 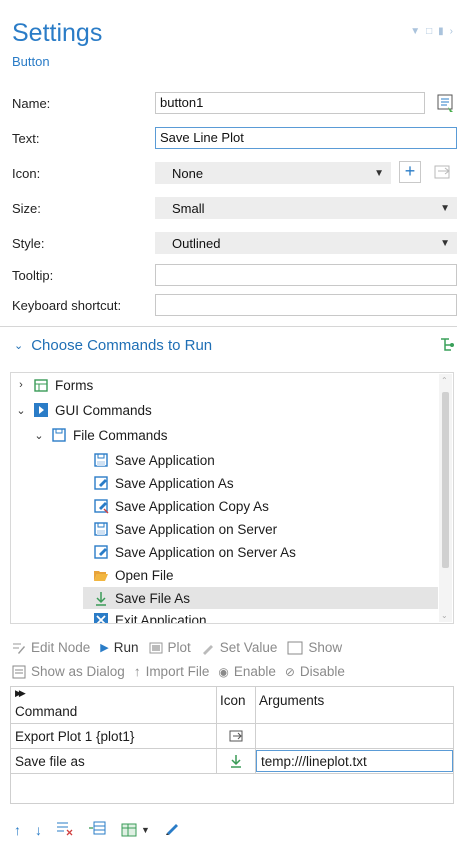 What do you see at coordinates (447, 345) in the screenshot?
I see `tree-options-icon` at bounding box center [447, 345].